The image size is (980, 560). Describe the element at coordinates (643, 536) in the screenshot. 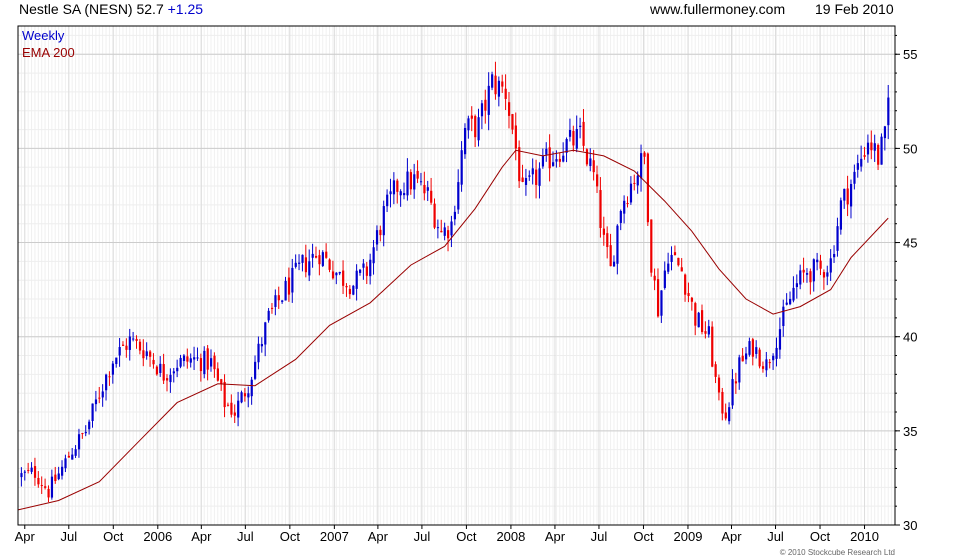

I see `x-tick-label: Oct` at that location.